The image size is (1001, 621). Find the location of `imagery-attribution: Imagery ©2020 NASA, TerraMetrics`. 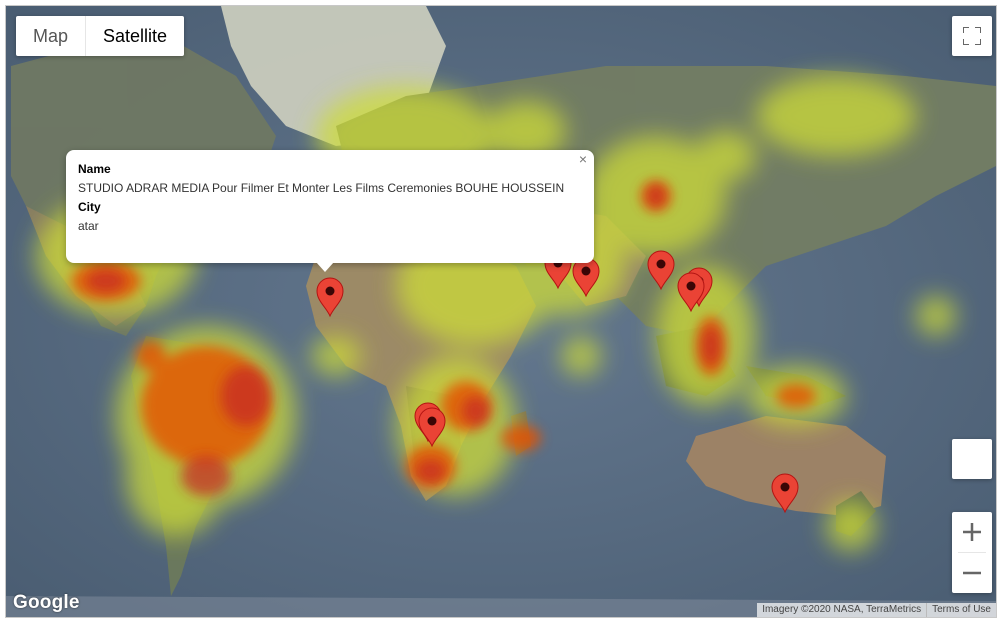

imagery-attribution: Imagery ©2020 NASA, TerraMetrics is located at coordinates (842, 610).